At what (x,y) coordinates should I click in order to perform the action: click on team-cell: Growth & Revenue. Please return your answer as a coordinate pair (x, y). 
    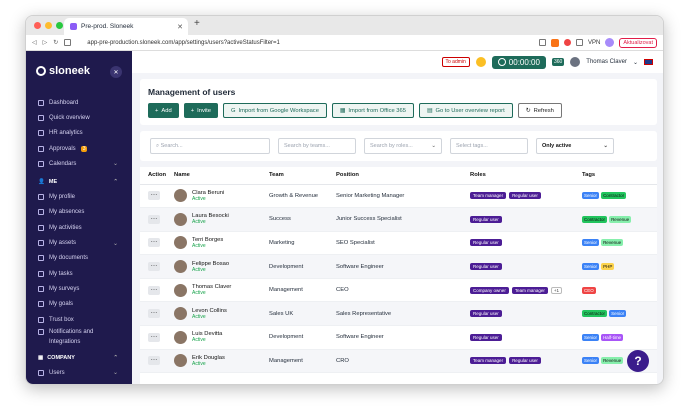
    Looking at the image, I should click on (295, 196).